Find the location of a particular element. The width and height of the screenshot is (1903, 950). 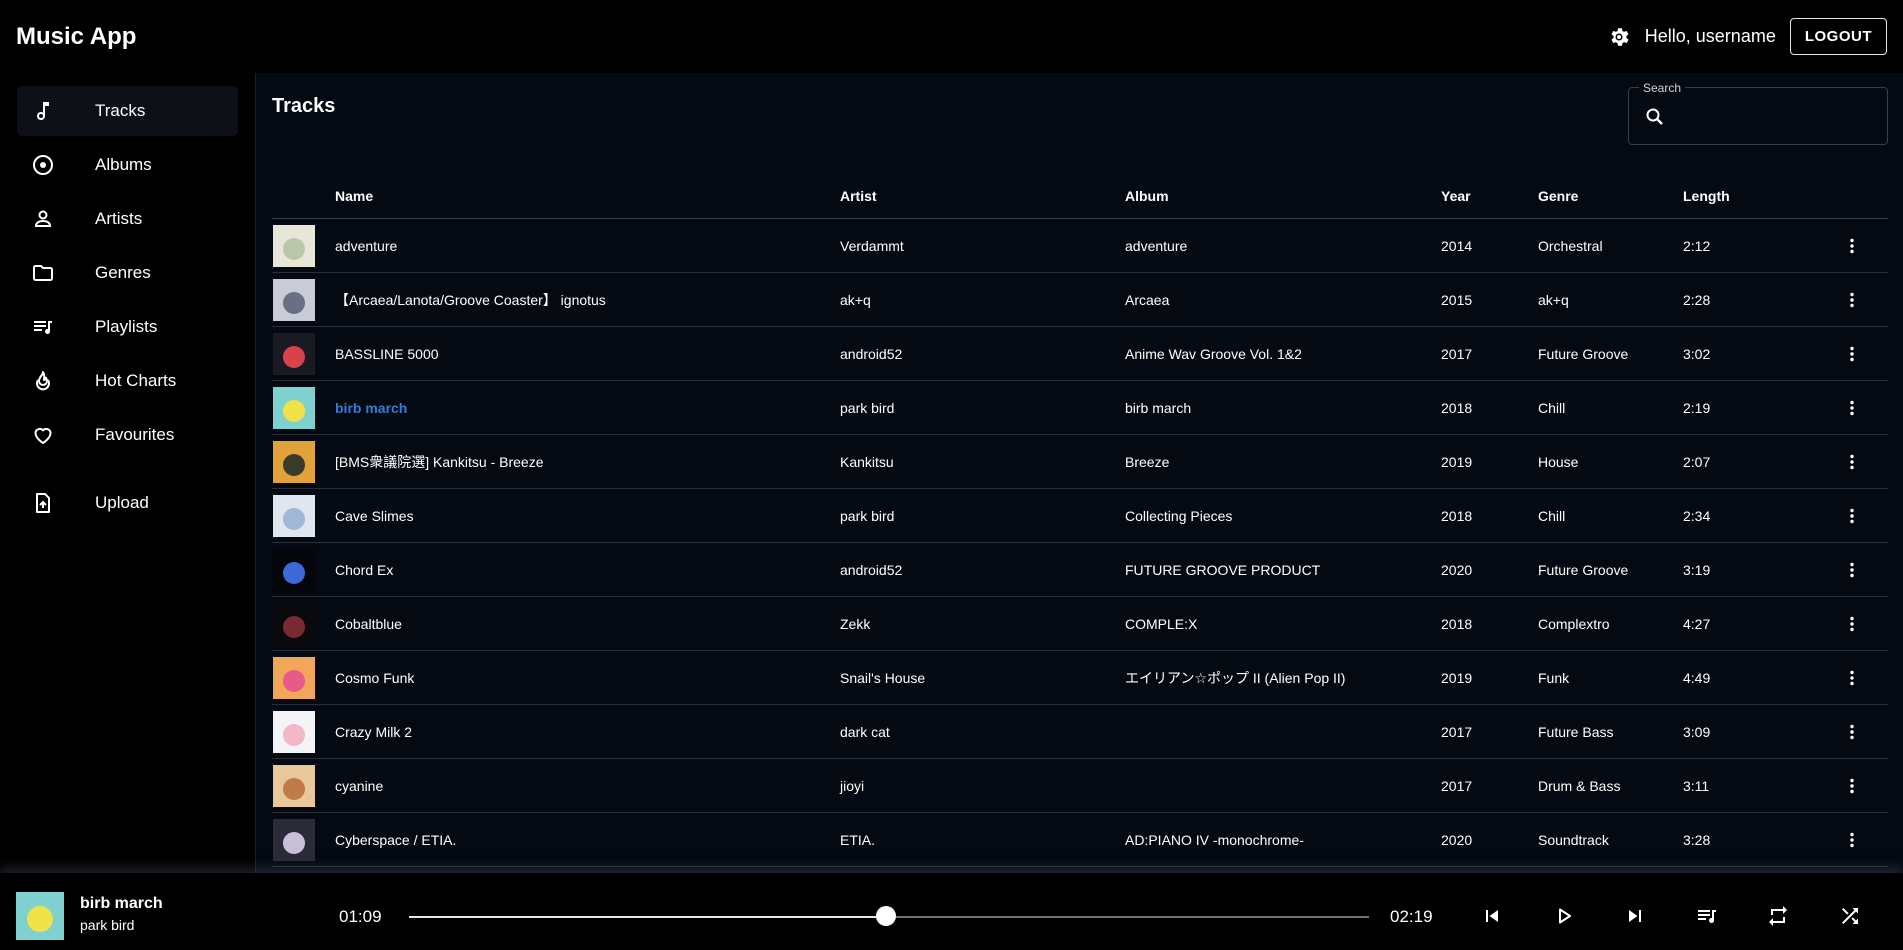

sidebar-item-albums: Albums is located at coordinates (127, 165).